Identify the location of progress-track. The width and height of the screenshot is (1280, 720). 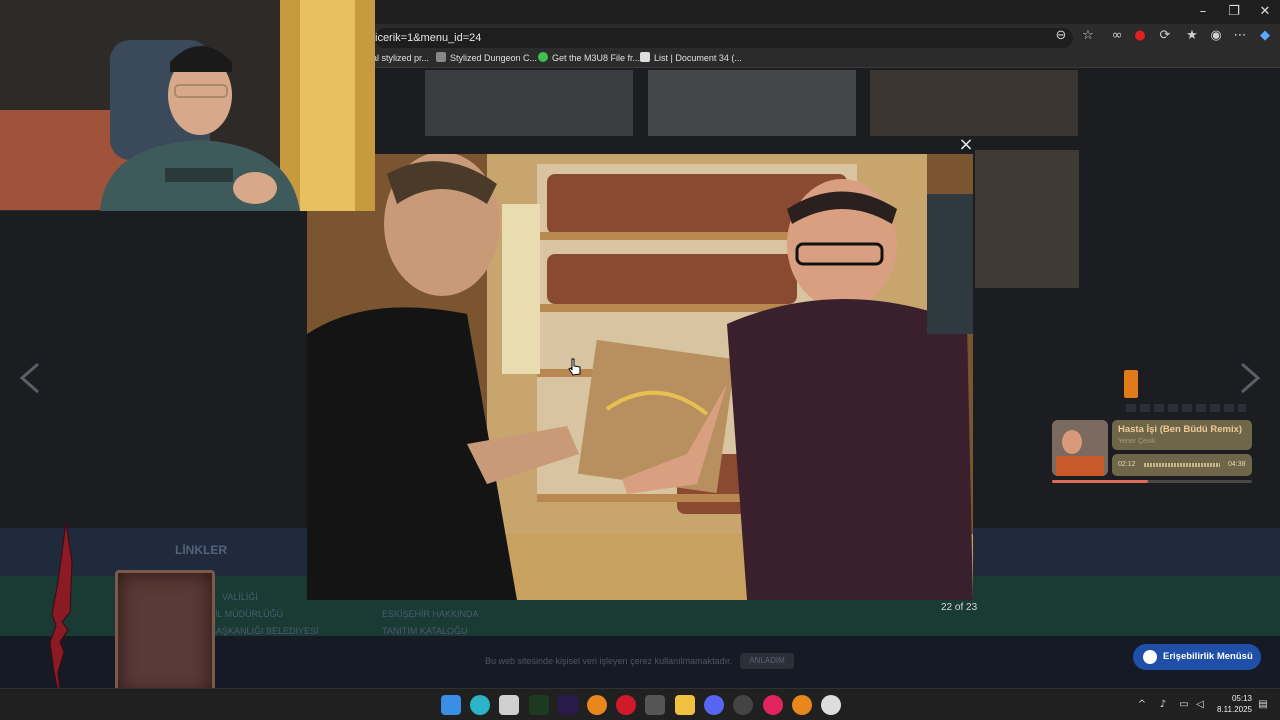
(1152, 481).